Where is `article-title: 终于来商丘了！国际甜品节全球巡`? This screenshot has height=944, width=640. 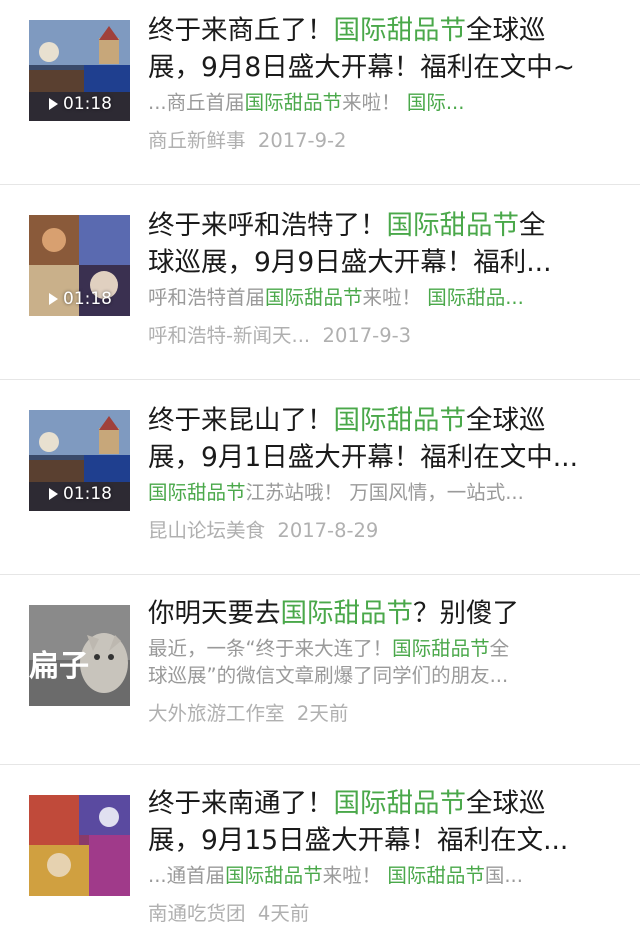 article-title: 终于来商丘了！国际甜品节全球巡 is located at coordinates (381, 30).